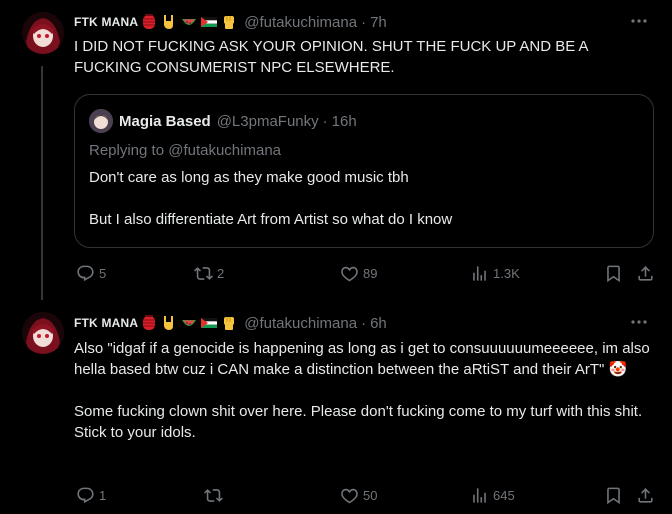 The height and width of the screenshot is (514, 672). What do you see at coordinates (504, 495) in the screenshot?
I see `views-count: 645` at bounding box center [504, 495].